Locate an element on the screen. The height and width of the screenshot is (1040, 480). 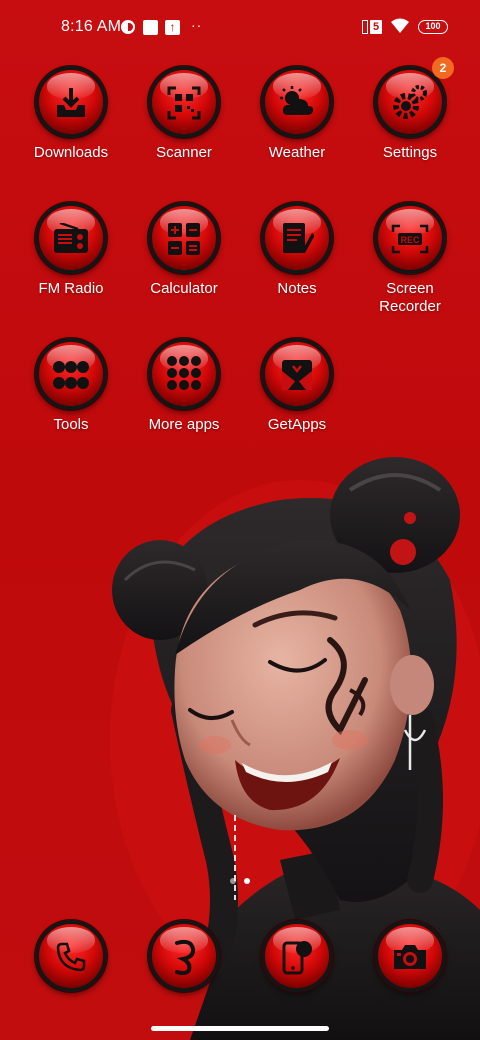
camera-icon is located at coordinates (410, 956).